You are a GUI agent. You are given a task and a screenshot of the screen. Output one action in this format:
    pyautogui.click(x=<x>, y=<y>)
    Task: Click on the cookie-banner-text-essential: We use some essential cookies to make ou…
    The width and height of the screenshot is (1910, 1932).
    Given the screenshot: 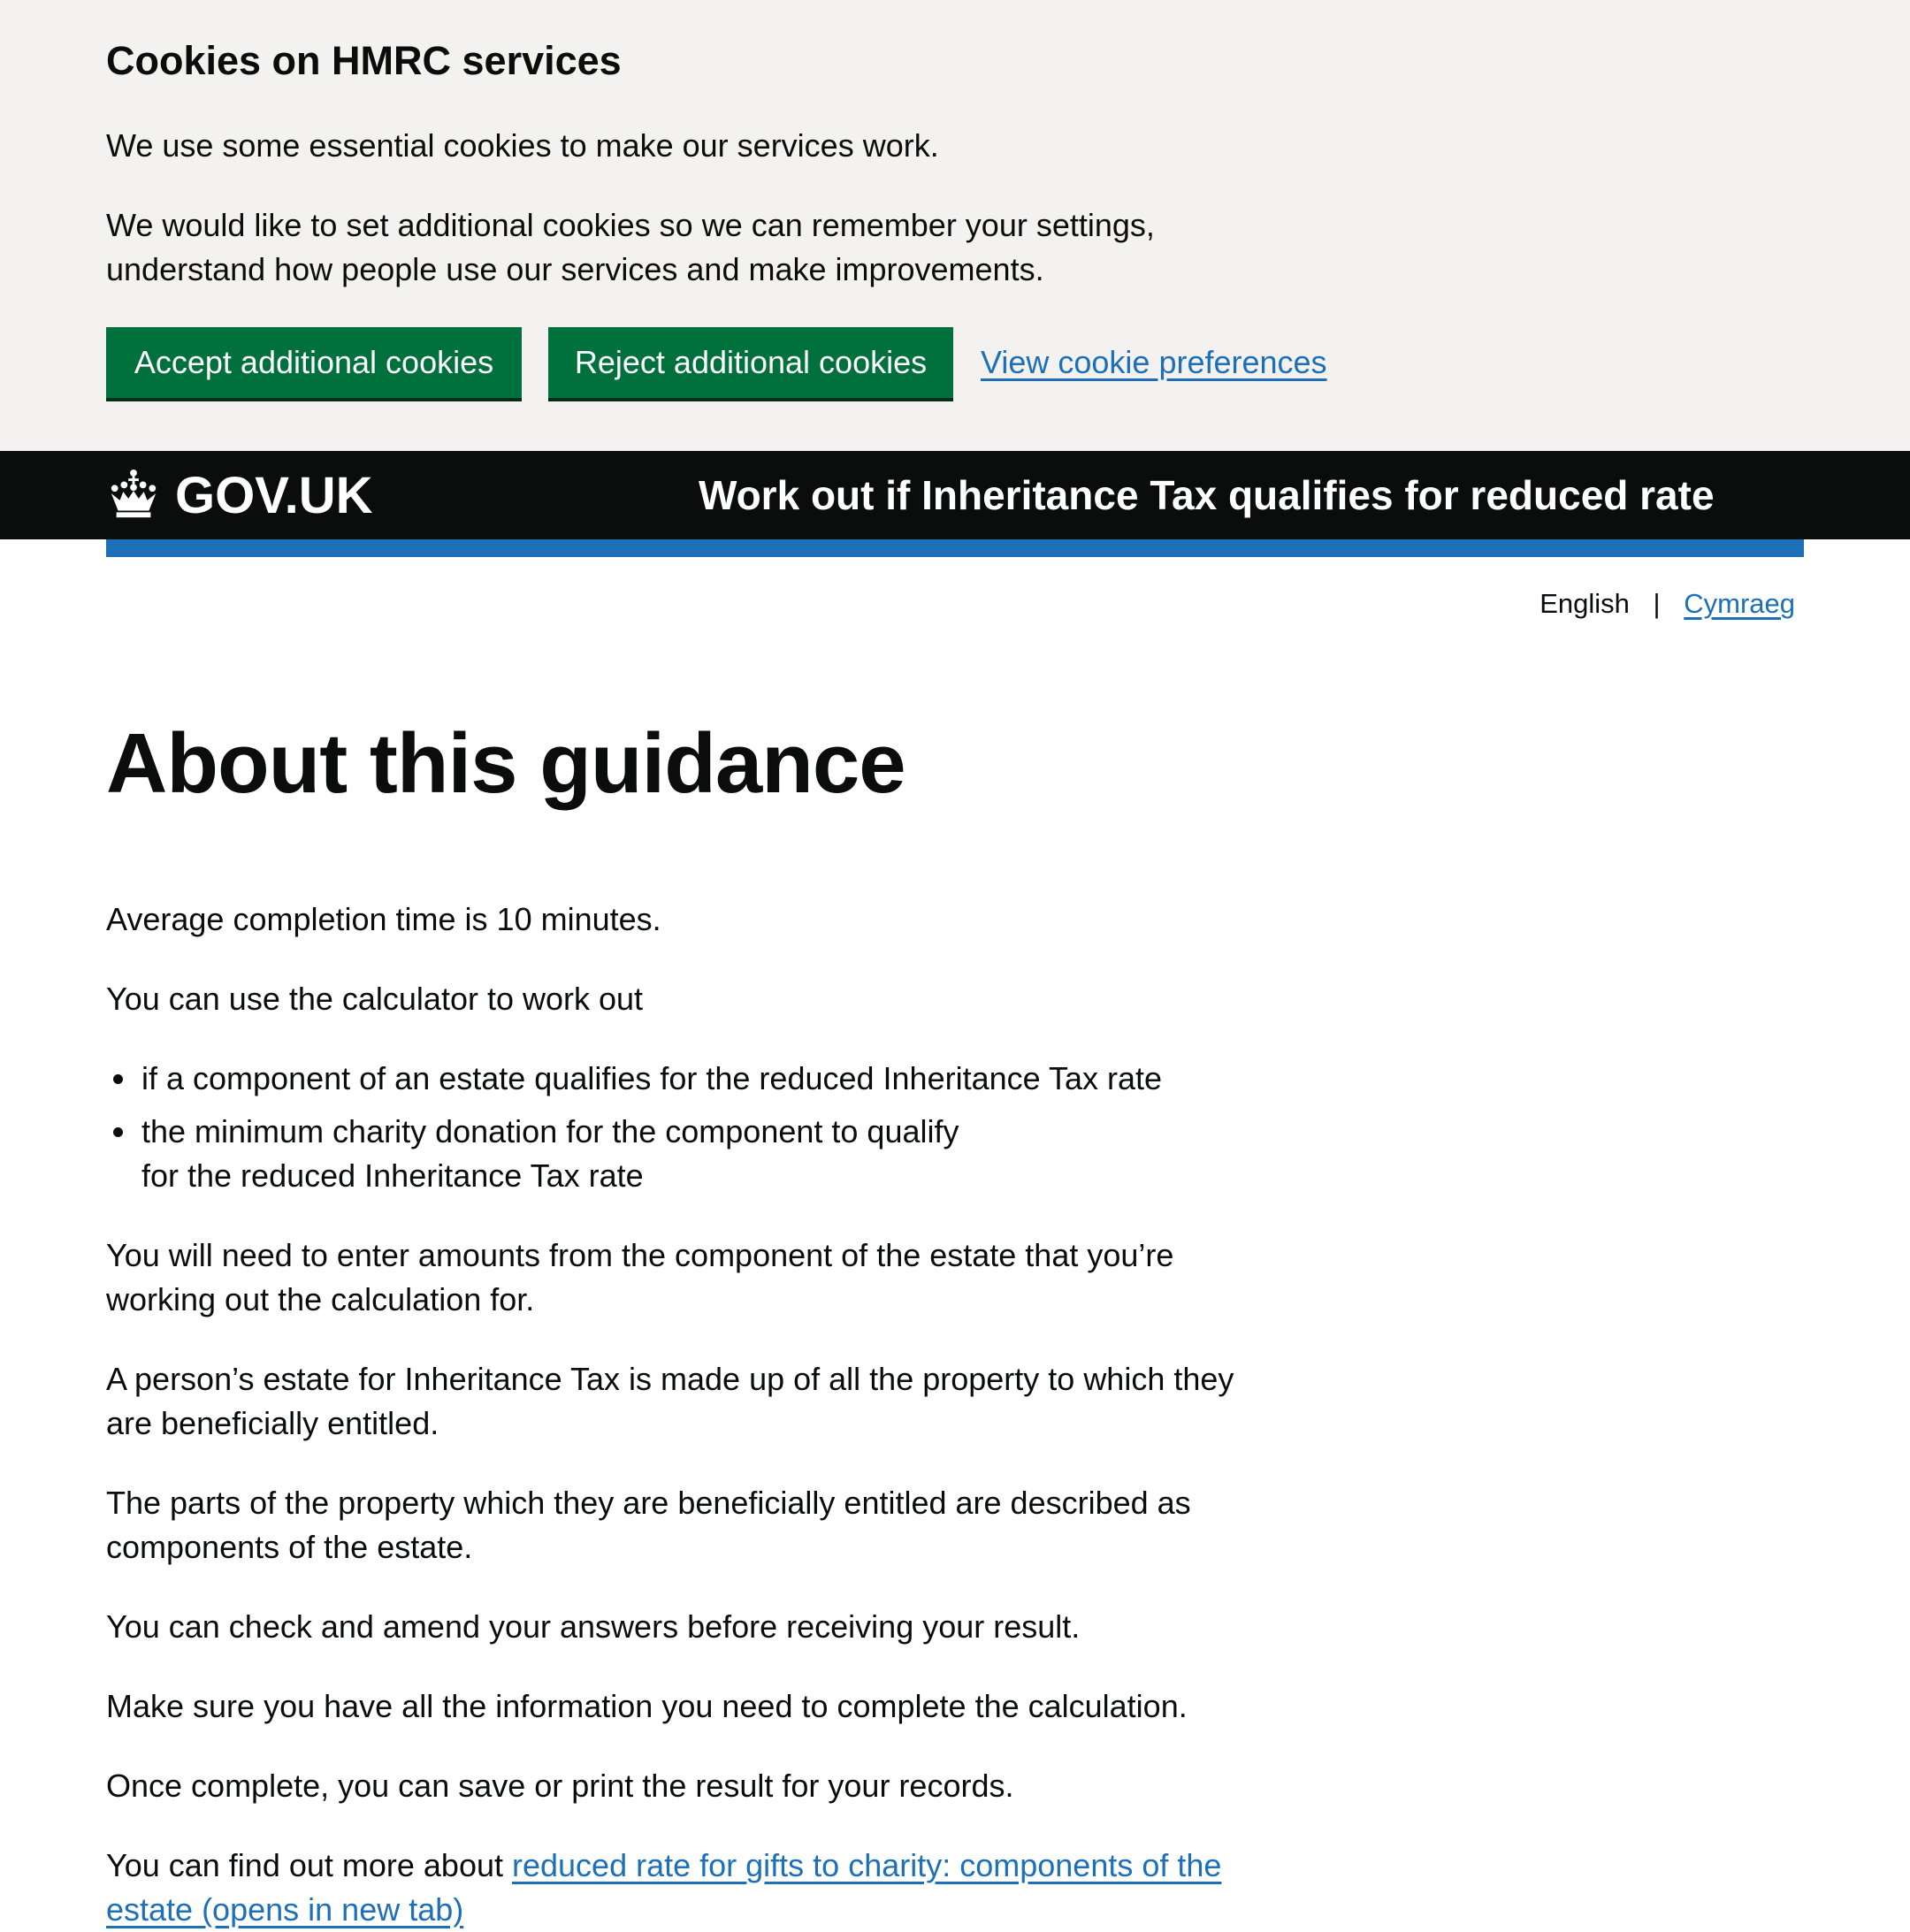 What is the action you would take?
    pyautogui.click(x=523, y=145)
    